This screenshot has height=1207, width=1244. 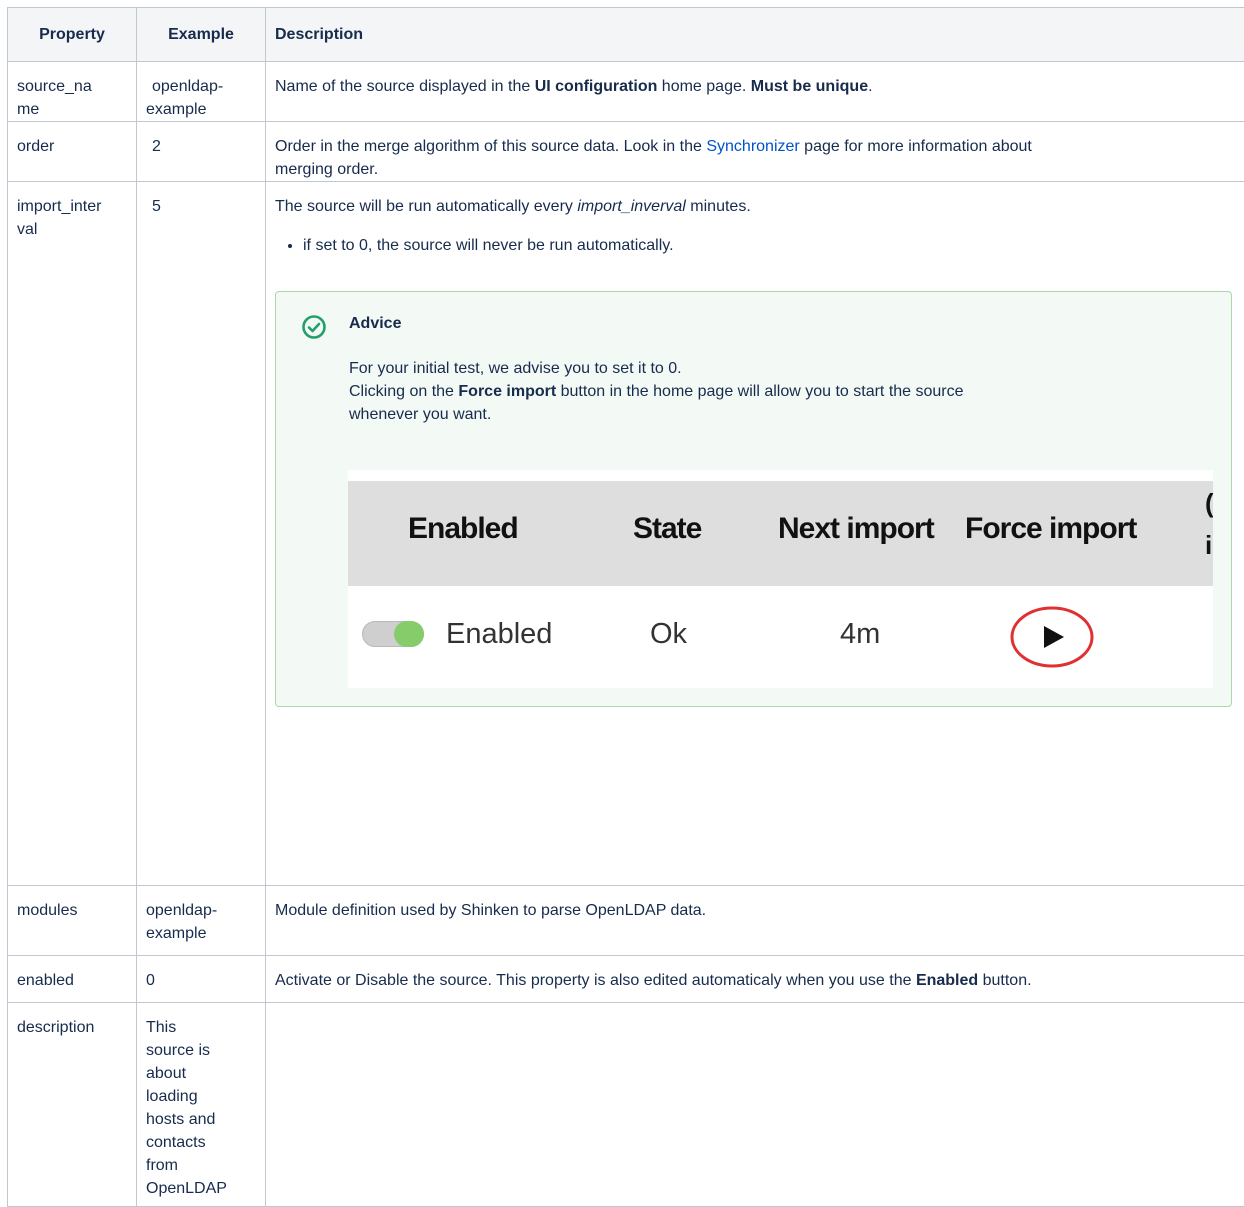 I want to click on screenshot-cut-text: (, so click(x=1209, y=503).